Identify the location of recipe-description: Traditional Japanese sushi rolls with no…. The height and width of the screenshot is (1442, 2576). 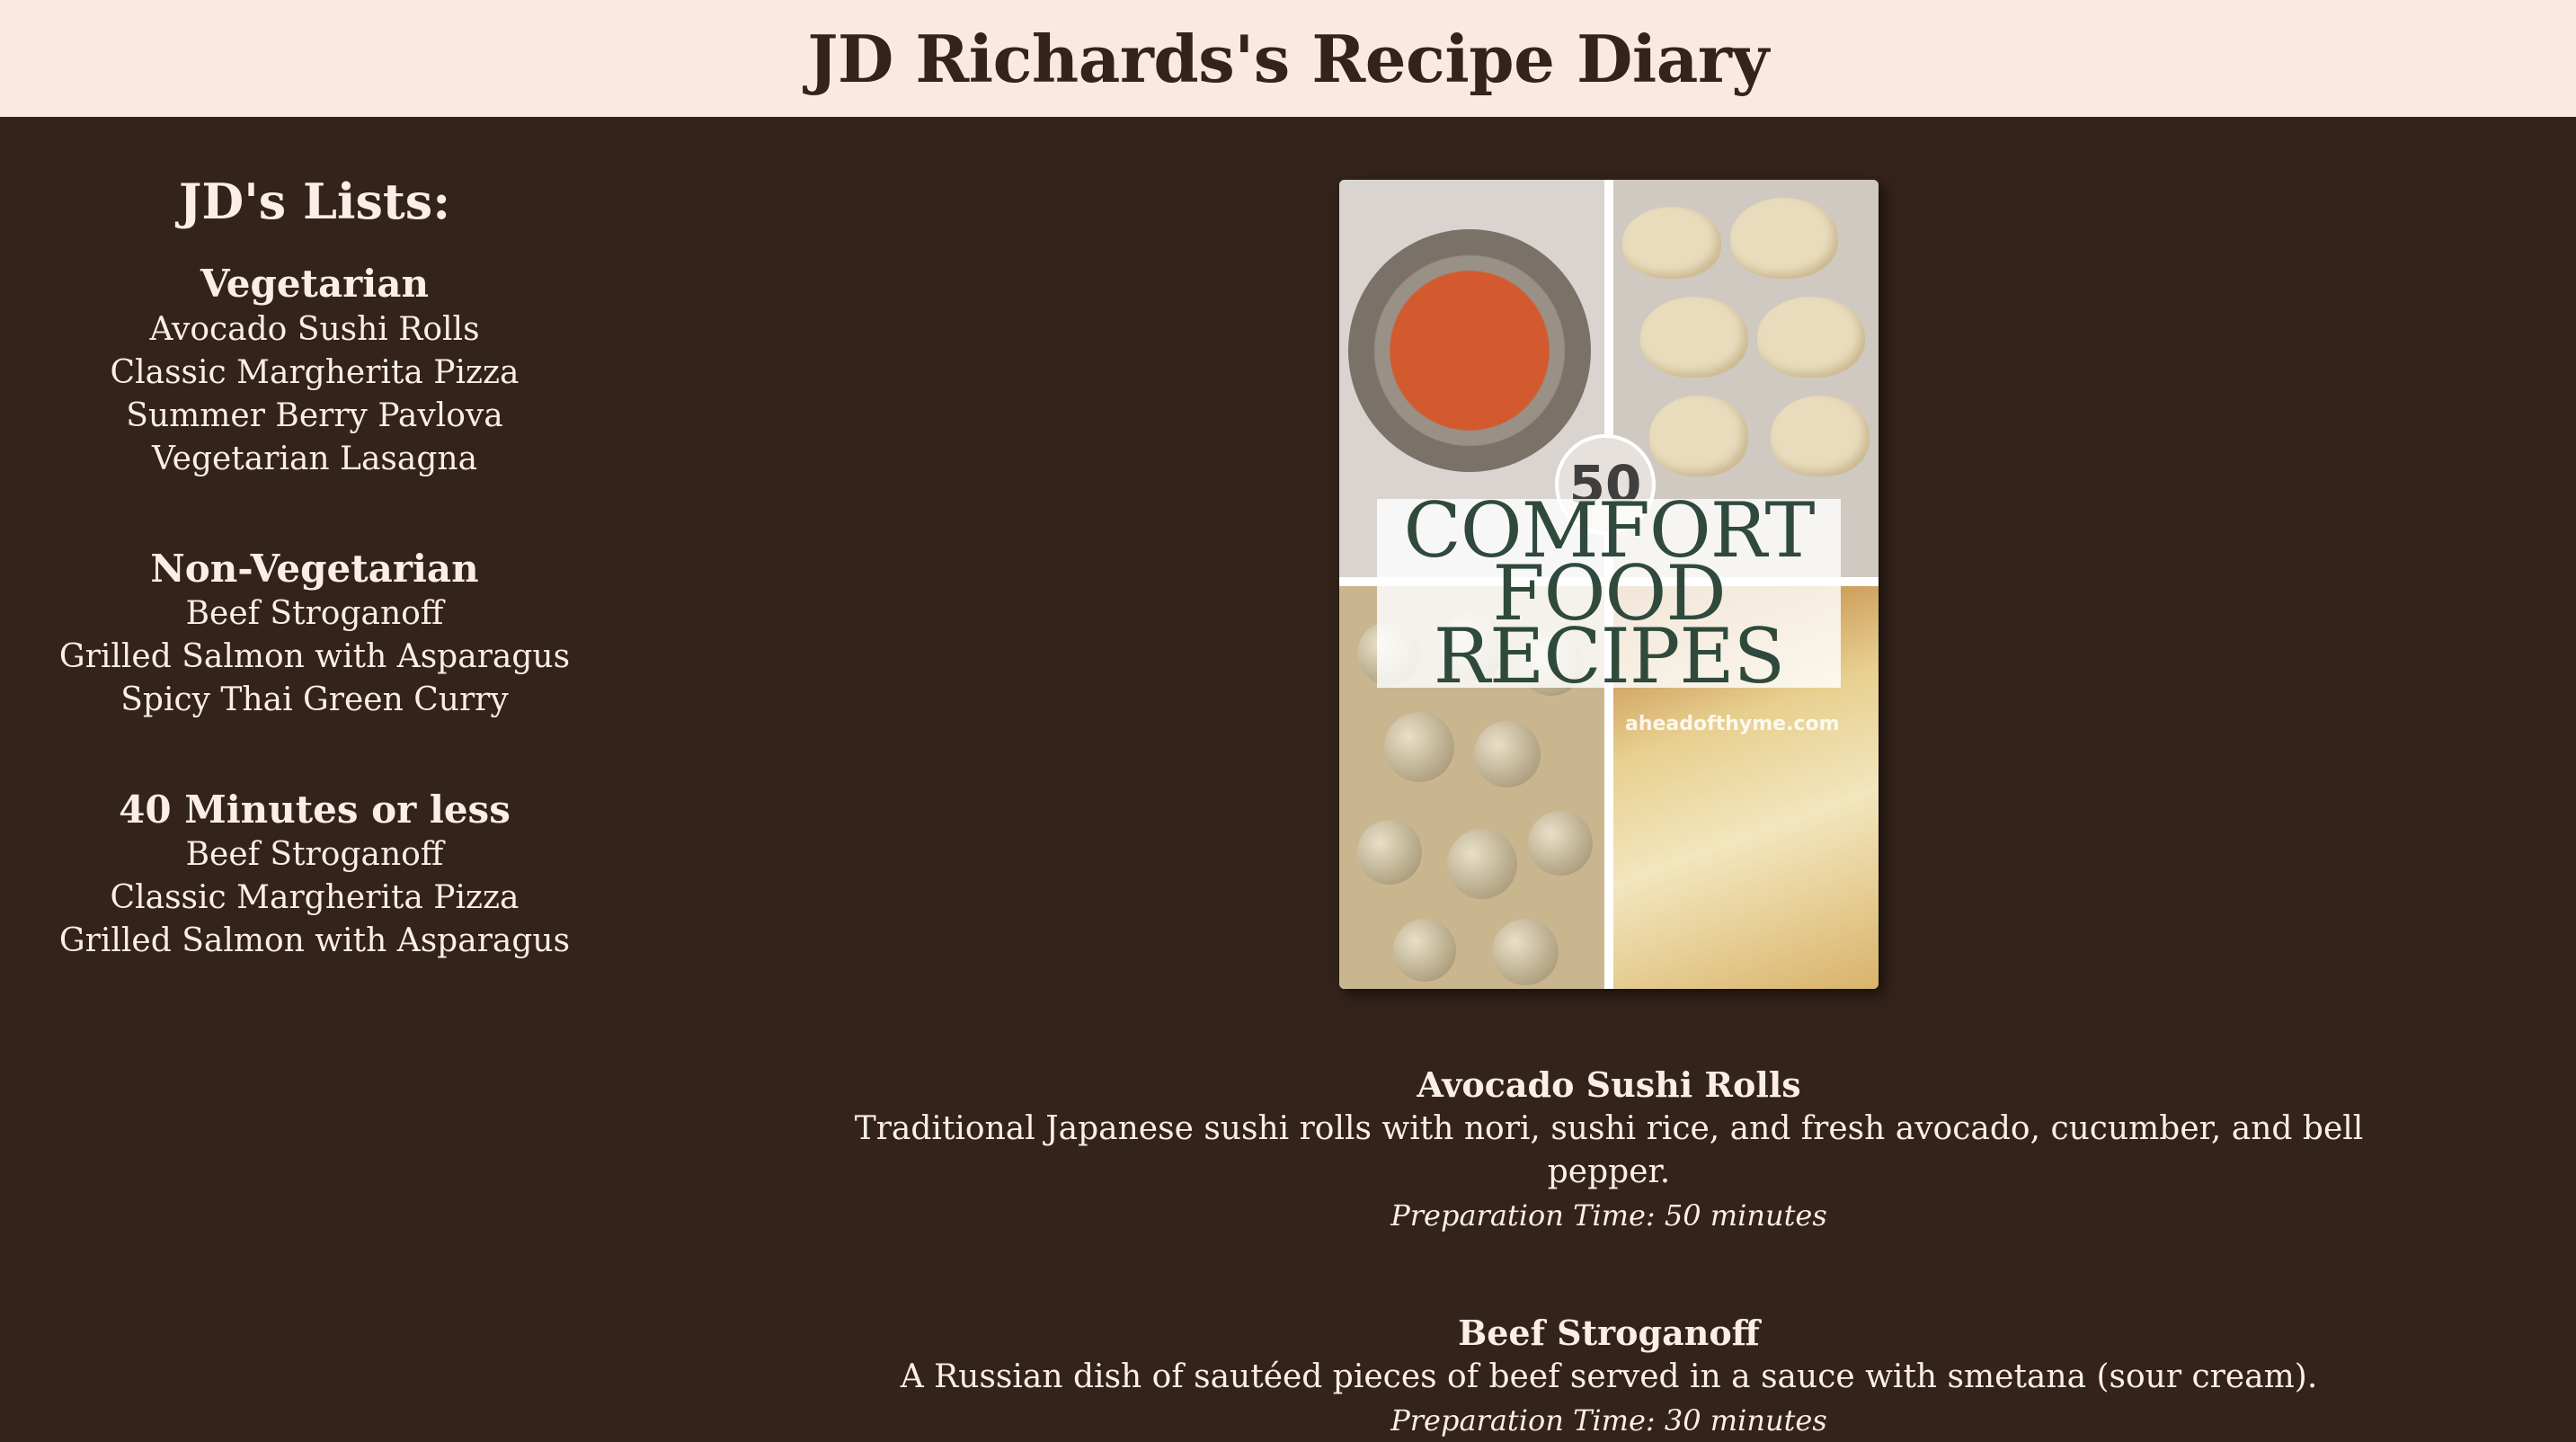
(1609, 1150).